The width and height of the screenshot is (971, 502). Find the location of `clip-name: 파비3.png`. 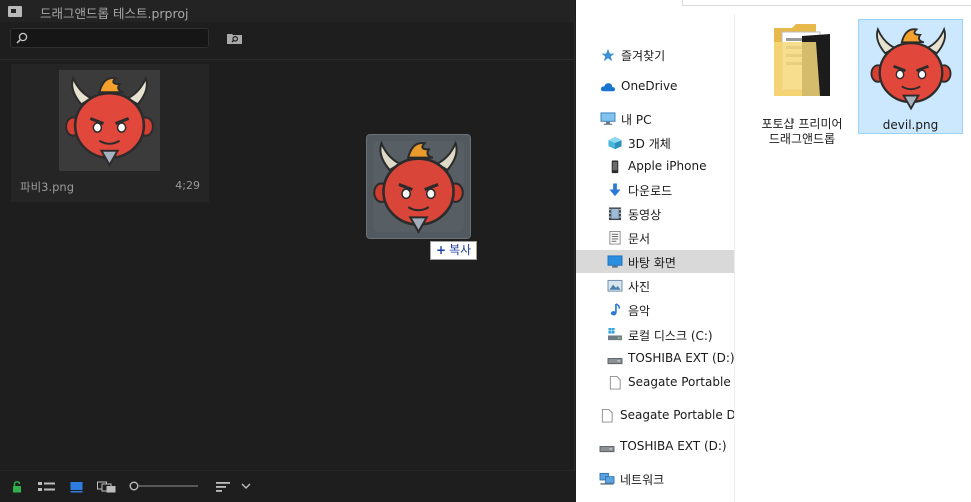

clip-name: 파비3.png is located at coordinates (47, 187).